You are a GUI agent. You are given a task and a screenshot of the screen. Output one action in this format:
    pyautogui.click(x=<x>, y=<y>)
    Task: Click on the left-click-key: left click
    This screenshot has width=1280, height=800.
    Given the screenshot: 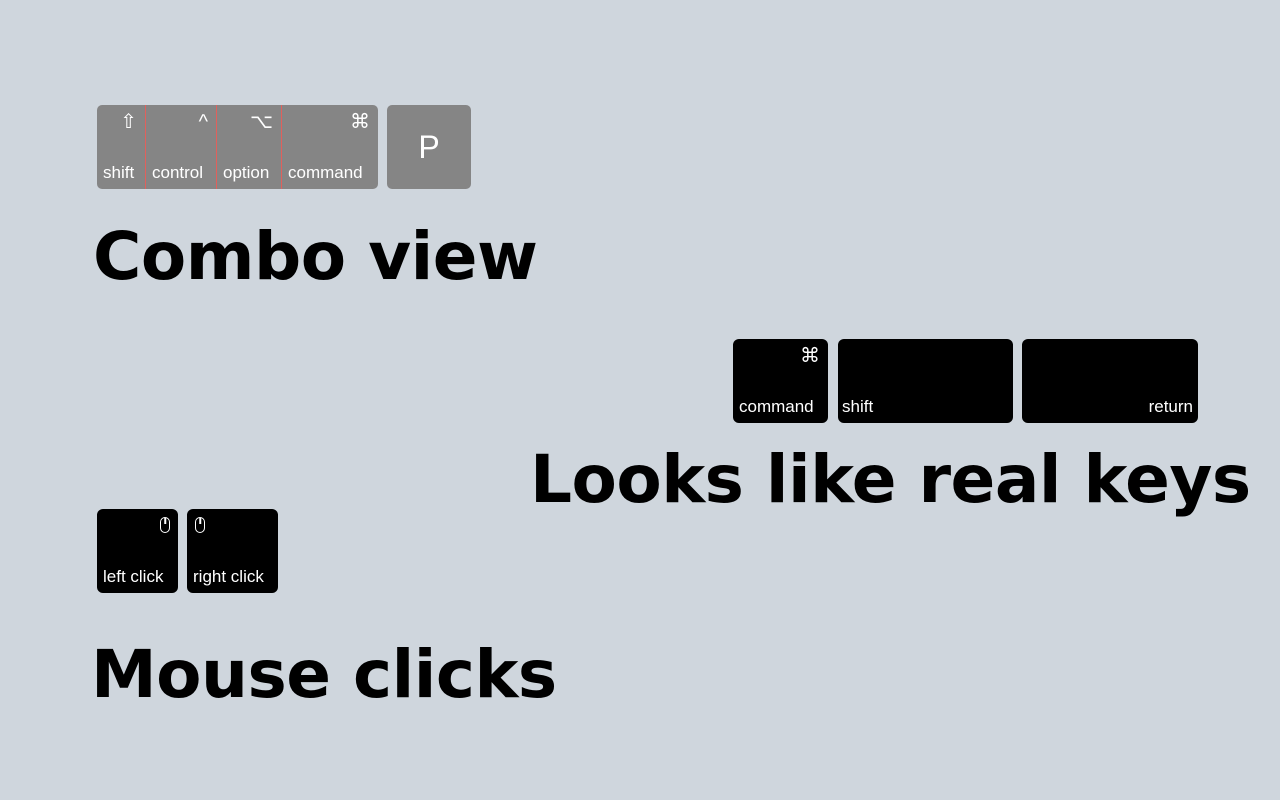 What is the action you would take?
    pyautogui.click(x=137, y=551)
    